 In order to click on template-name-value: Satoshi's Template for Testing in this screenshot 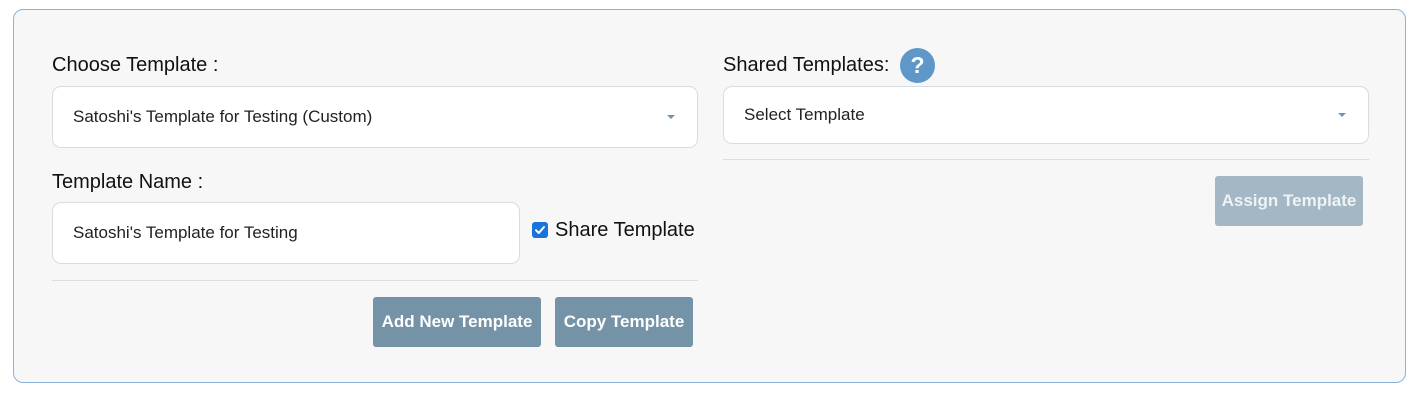, I will do `click(185, 232)`.